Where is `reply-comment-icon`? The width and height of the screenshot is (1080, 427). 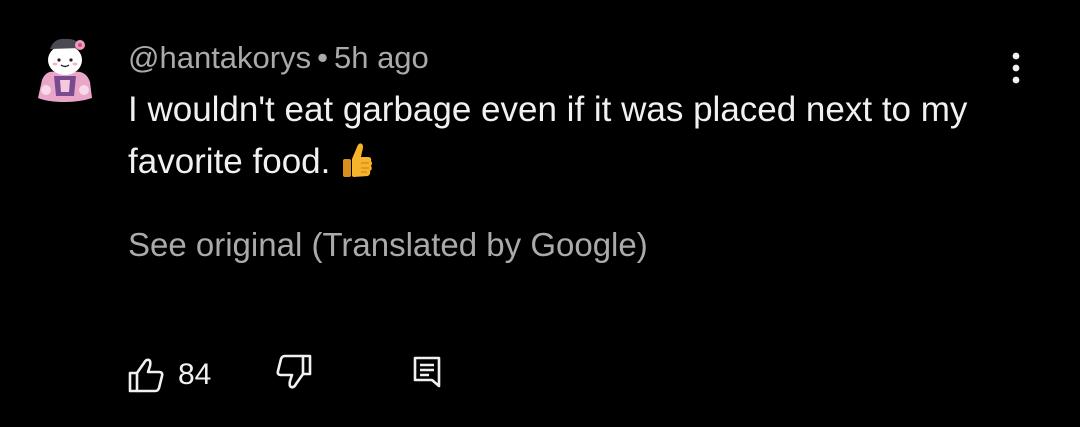 reply-comment-icon is located at coordinates (427, 372).